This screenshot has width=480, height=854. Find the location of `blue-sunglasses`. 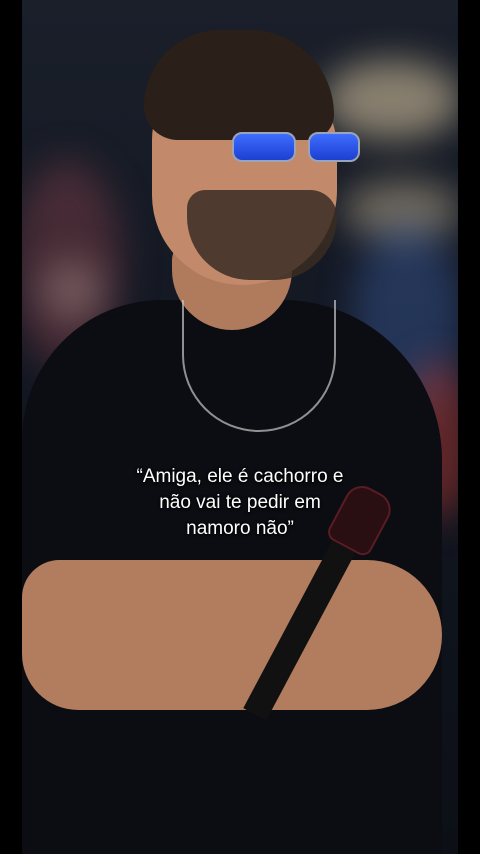

blue-sunglasses is located at coordinates (287, 146).